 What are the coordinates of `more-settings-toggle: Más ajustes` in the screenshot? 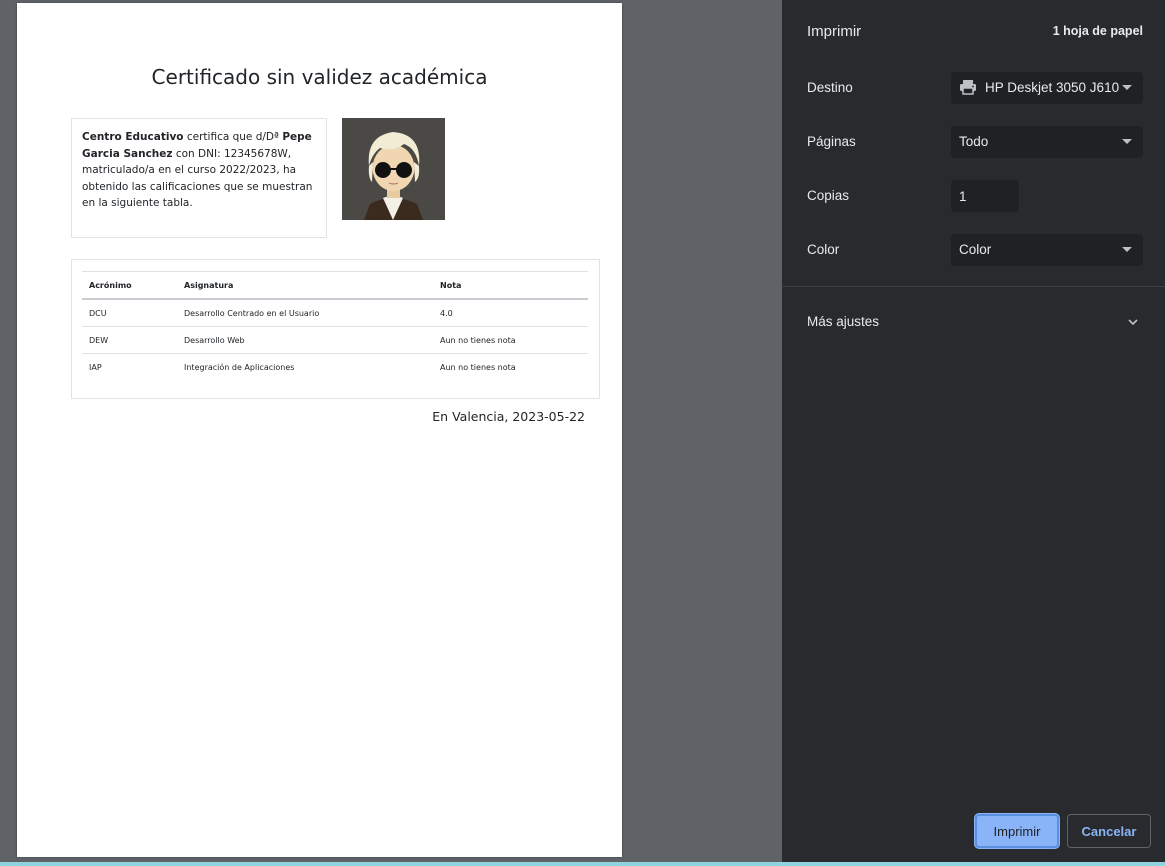 It's located at (843, 321).